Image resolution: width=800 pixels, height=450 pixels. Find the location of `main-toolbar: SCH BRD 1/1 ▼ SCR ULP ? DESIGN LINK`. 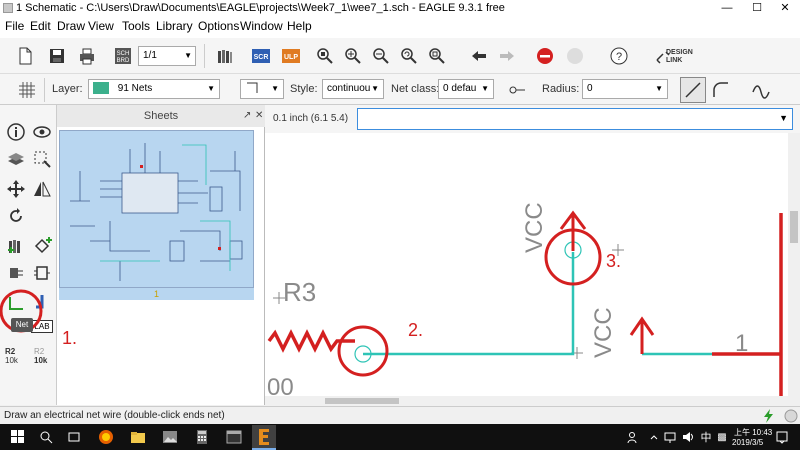

main-toolbar: SCH BRD 1/1 ▼ SCR ULP ? DESIGN LINK is located at coordinates (400, 56).